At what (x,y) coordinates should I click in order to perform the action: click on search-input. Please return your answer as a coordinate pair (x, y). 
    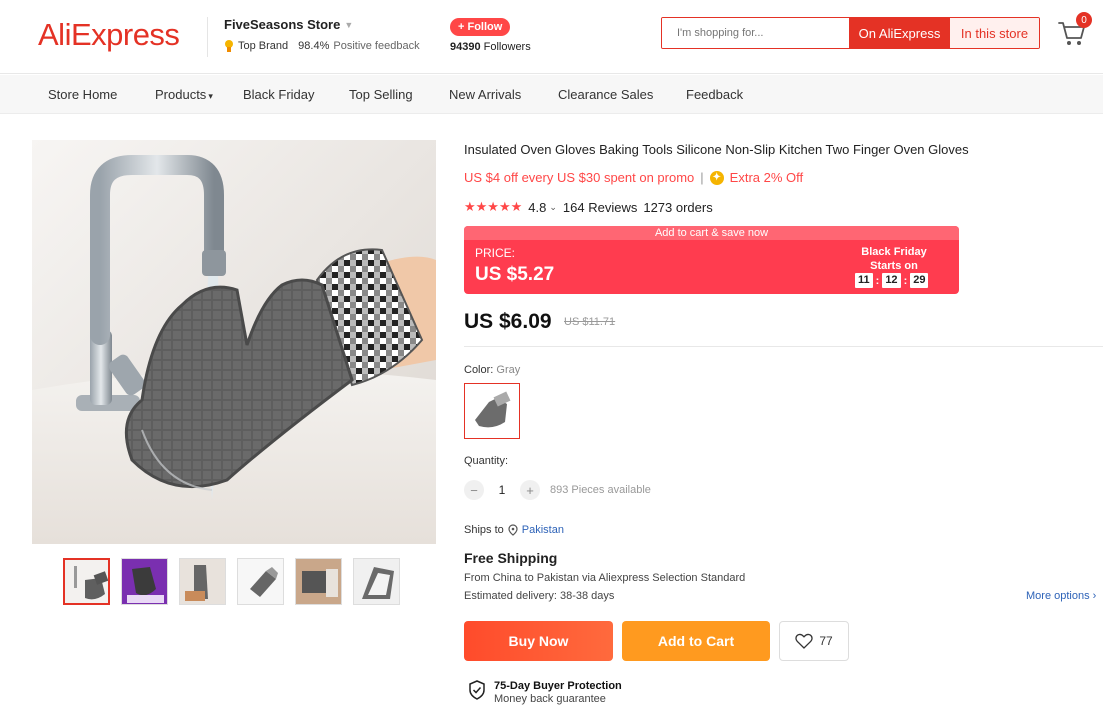
    Looking at the image, I should click on (755, 33).